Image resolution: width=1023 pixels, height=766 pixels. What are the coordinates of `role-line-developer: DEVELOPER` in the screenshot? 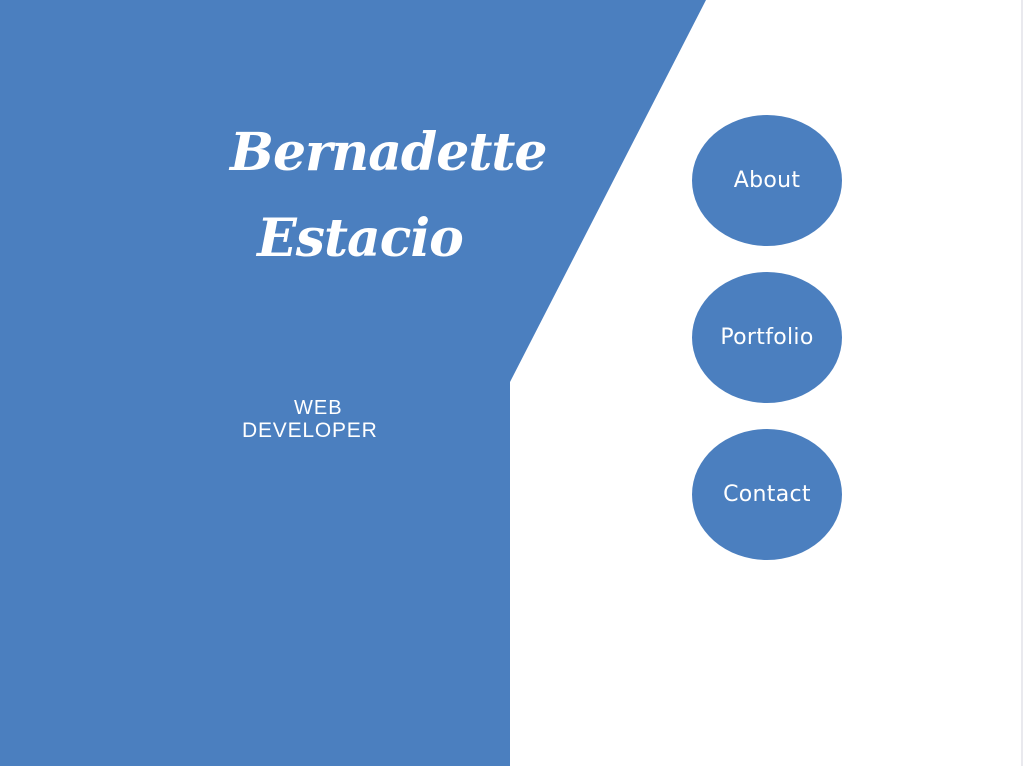 It's located at (310, 430).